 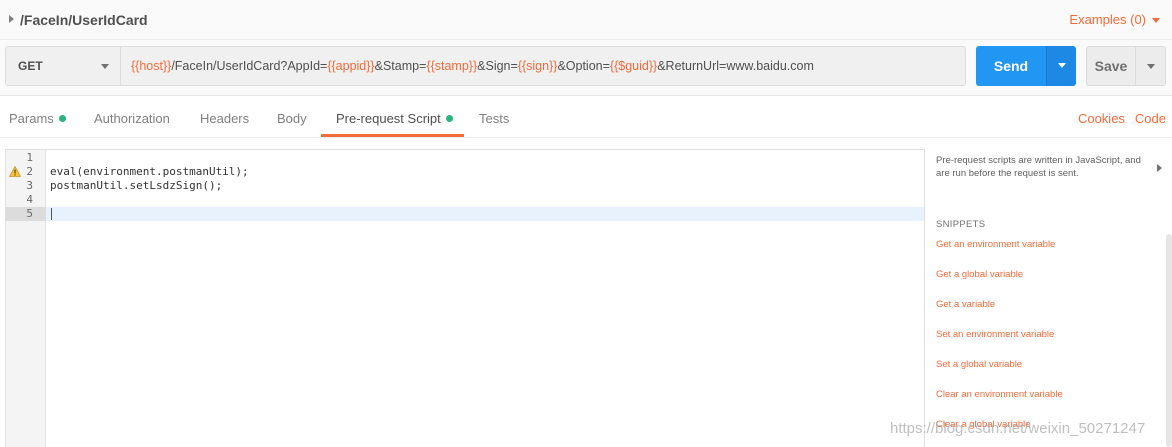 I want to click on code-line: 2 eval(environment.postmanUtil);, so click(x=465, y=172).